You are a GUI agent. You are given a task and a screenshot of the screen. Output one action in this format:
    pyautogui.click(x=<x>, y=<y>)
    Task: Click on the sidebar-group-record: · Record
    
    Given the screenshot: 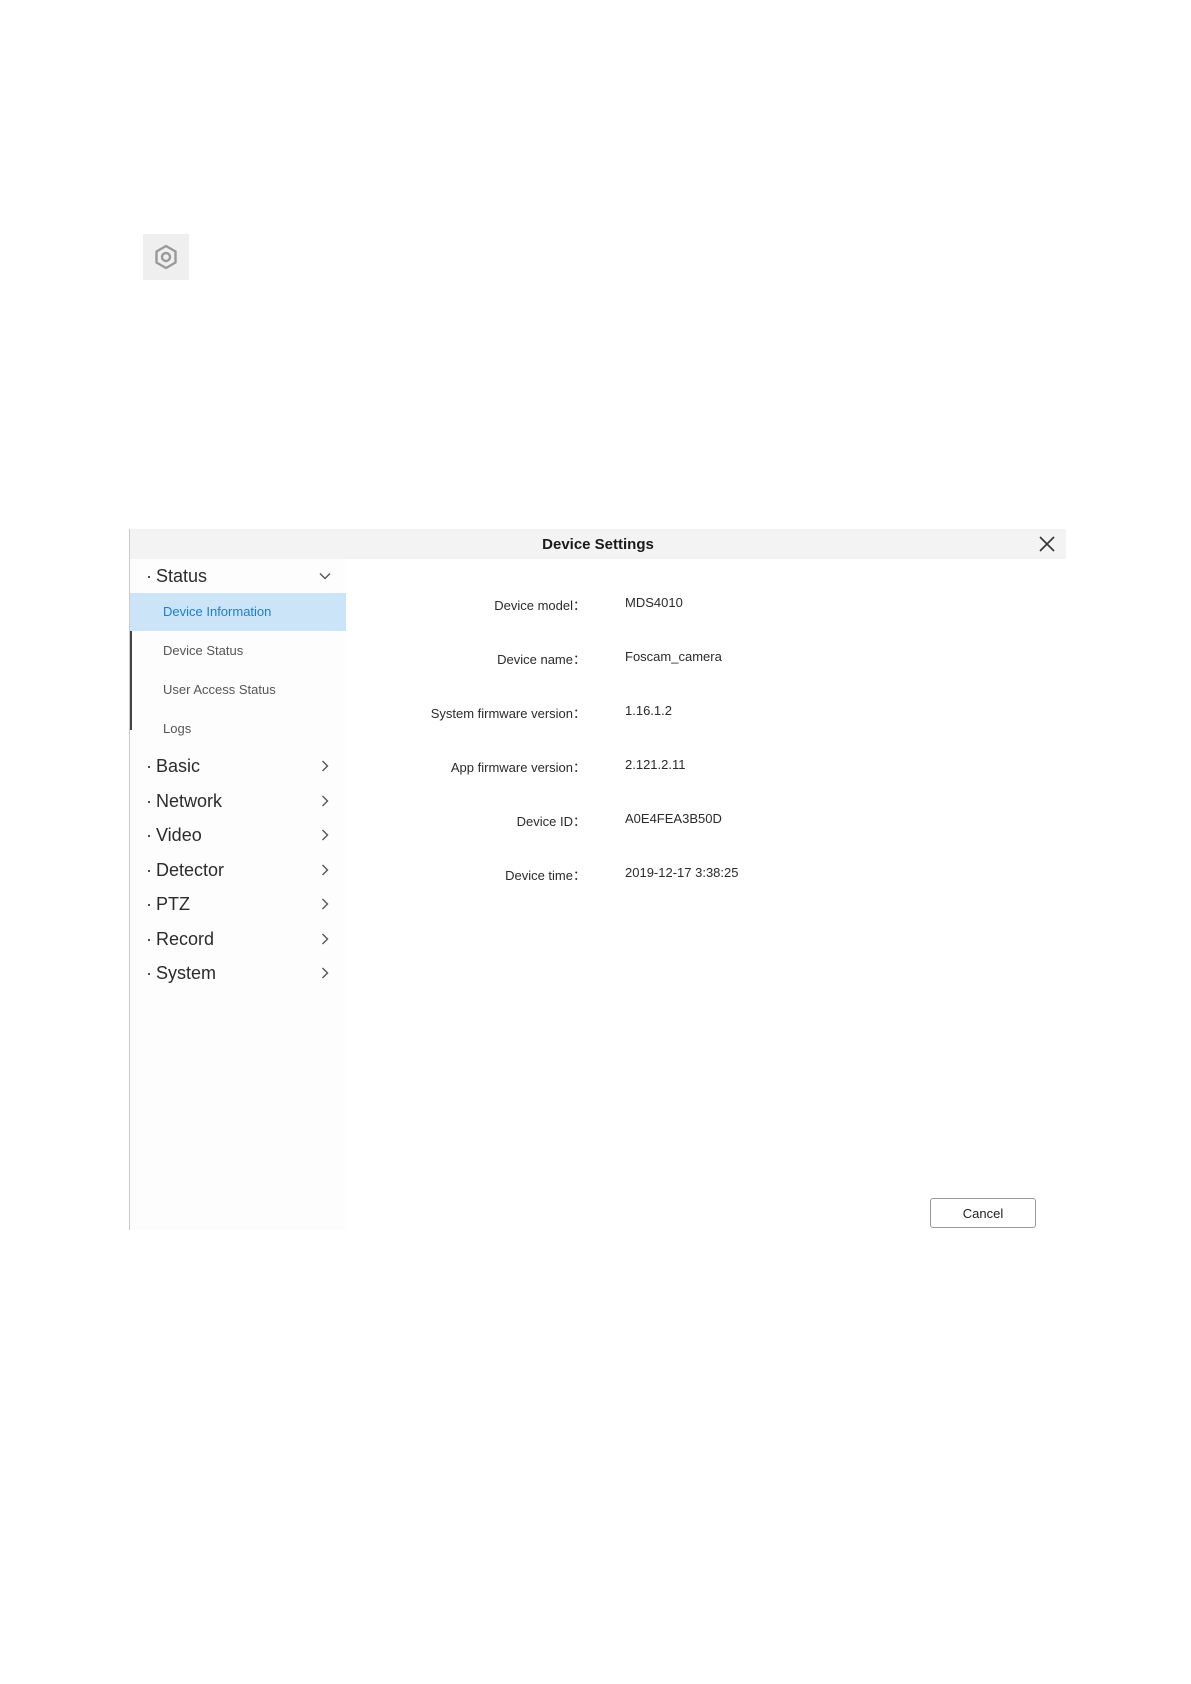 What is the action you would take?
    pyautogui.click(x=238, y=939)
    